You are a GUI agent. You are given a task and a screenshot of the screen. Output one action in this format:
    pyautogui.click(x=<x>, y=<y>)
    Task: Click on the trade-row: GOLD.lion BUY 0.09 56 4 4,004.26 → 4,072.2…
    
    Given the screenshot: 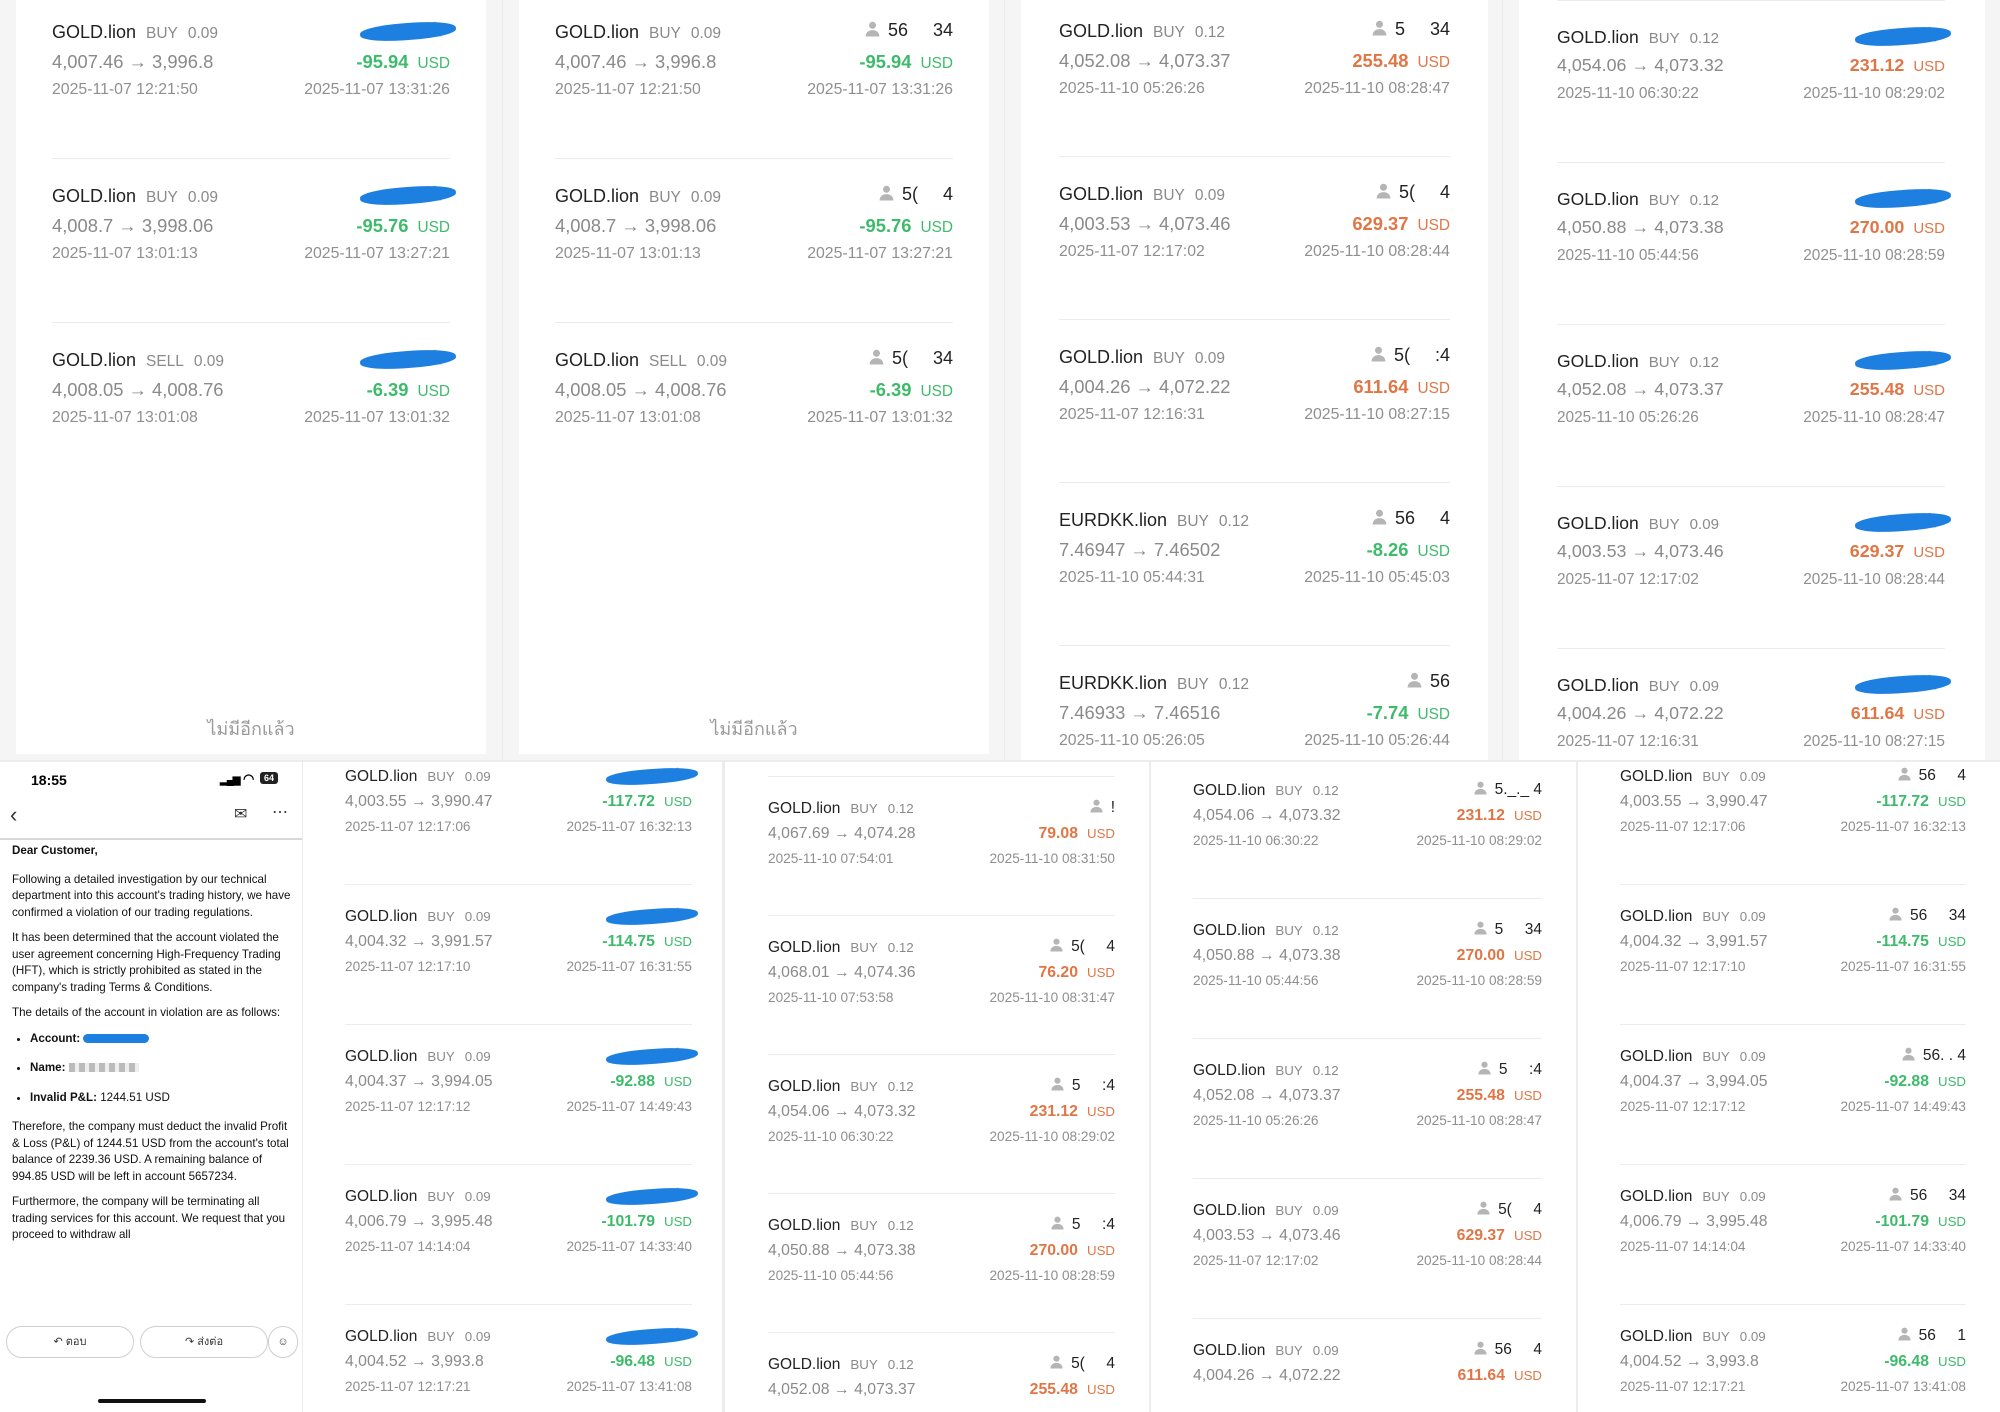 What is the action you would take?
    pyautogui.click(x=1363, y=1365)
    